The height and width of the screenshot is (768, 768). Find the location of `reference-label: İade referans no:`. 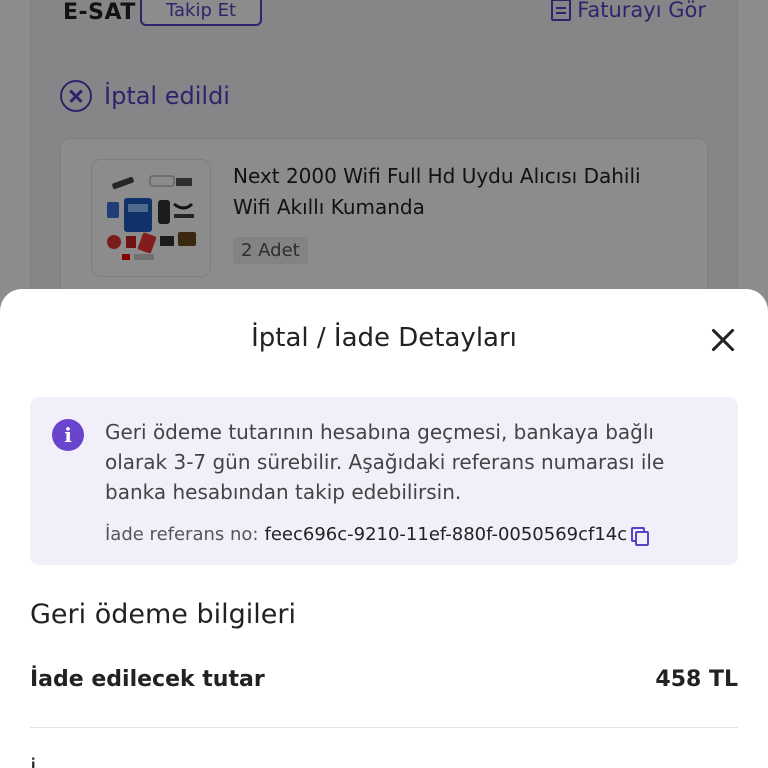

reference-label: İade referans no: is located at coordinates (182, 534).